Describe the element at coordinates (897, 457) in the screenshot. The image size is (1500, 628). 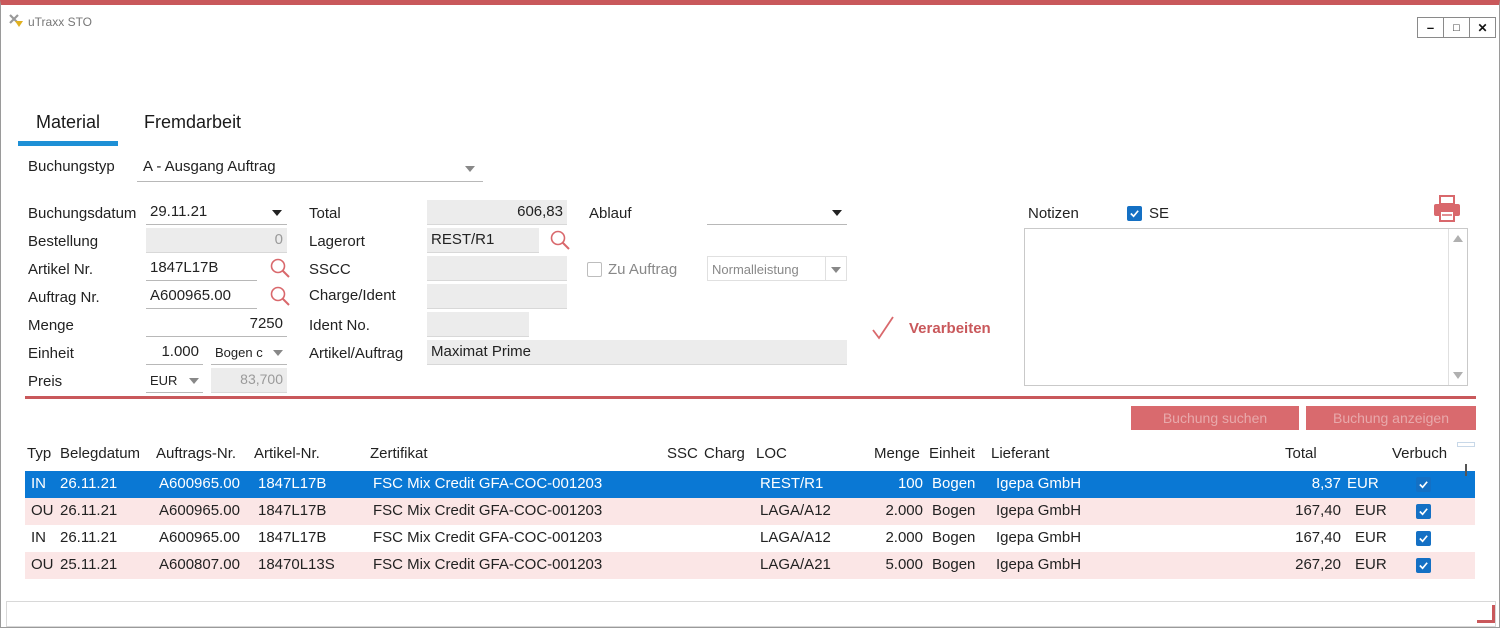
I see `col-header-menge: Menge` at that location.